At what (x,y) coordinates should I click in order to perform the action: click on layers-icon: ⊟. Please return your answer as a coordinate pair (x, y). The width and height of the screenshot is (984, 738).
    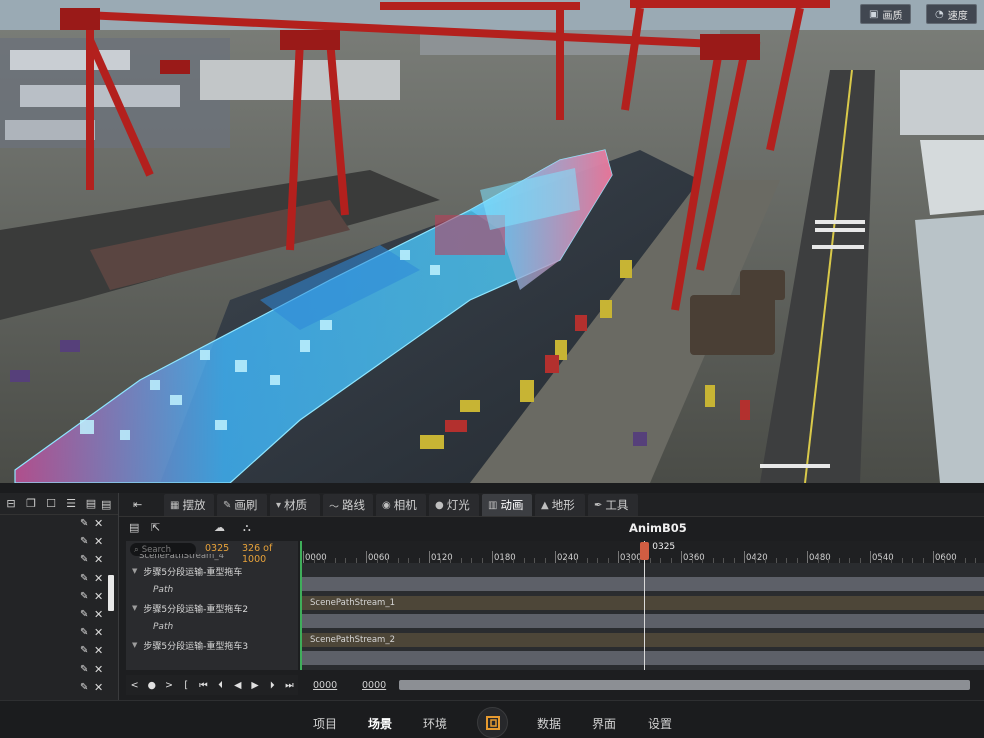
    Looking at the image, I should click on (11, 503).